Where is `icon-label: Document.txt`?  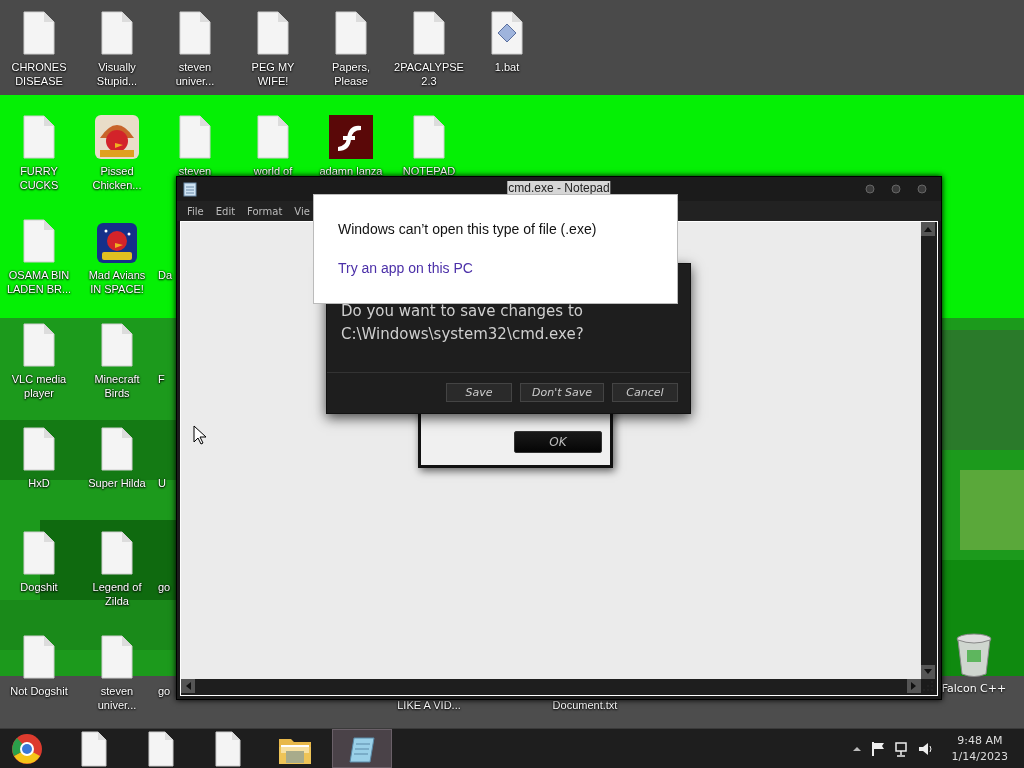
icon-label: Document.txt is located at coordinates (585, 705).